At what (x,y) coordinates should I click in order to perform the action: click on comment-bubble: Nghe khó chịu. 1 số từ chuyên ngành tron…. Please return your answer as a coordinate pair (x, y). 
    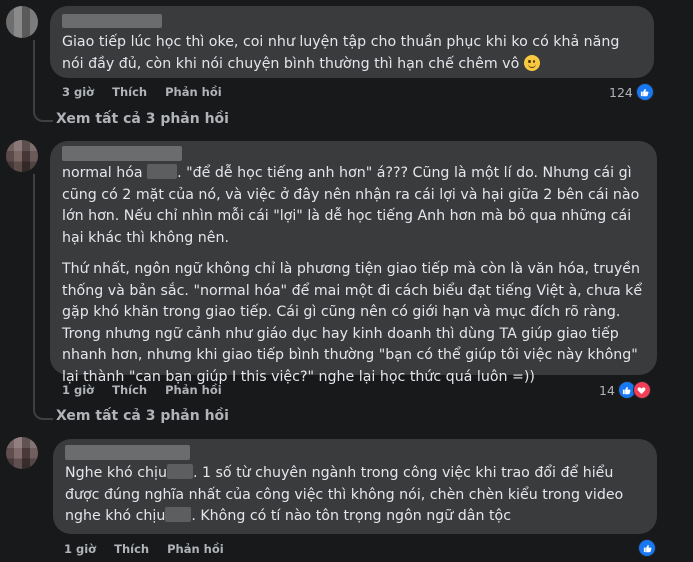
    Looking at the image, I should click on (355, 486).